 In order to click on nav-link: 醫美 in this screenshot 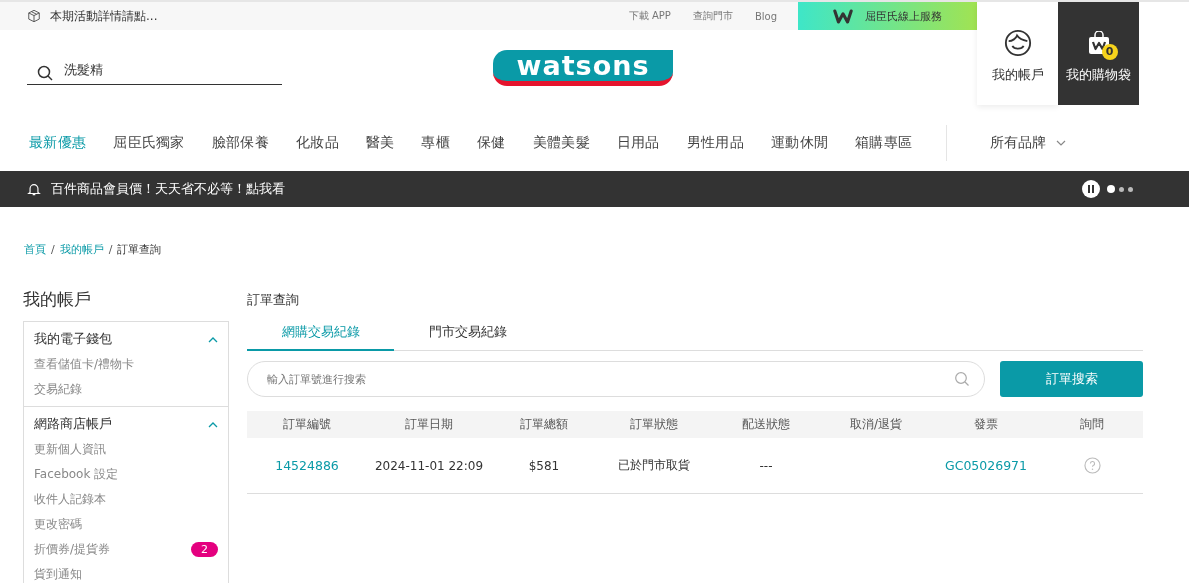, I will do `click(380, 142)`.